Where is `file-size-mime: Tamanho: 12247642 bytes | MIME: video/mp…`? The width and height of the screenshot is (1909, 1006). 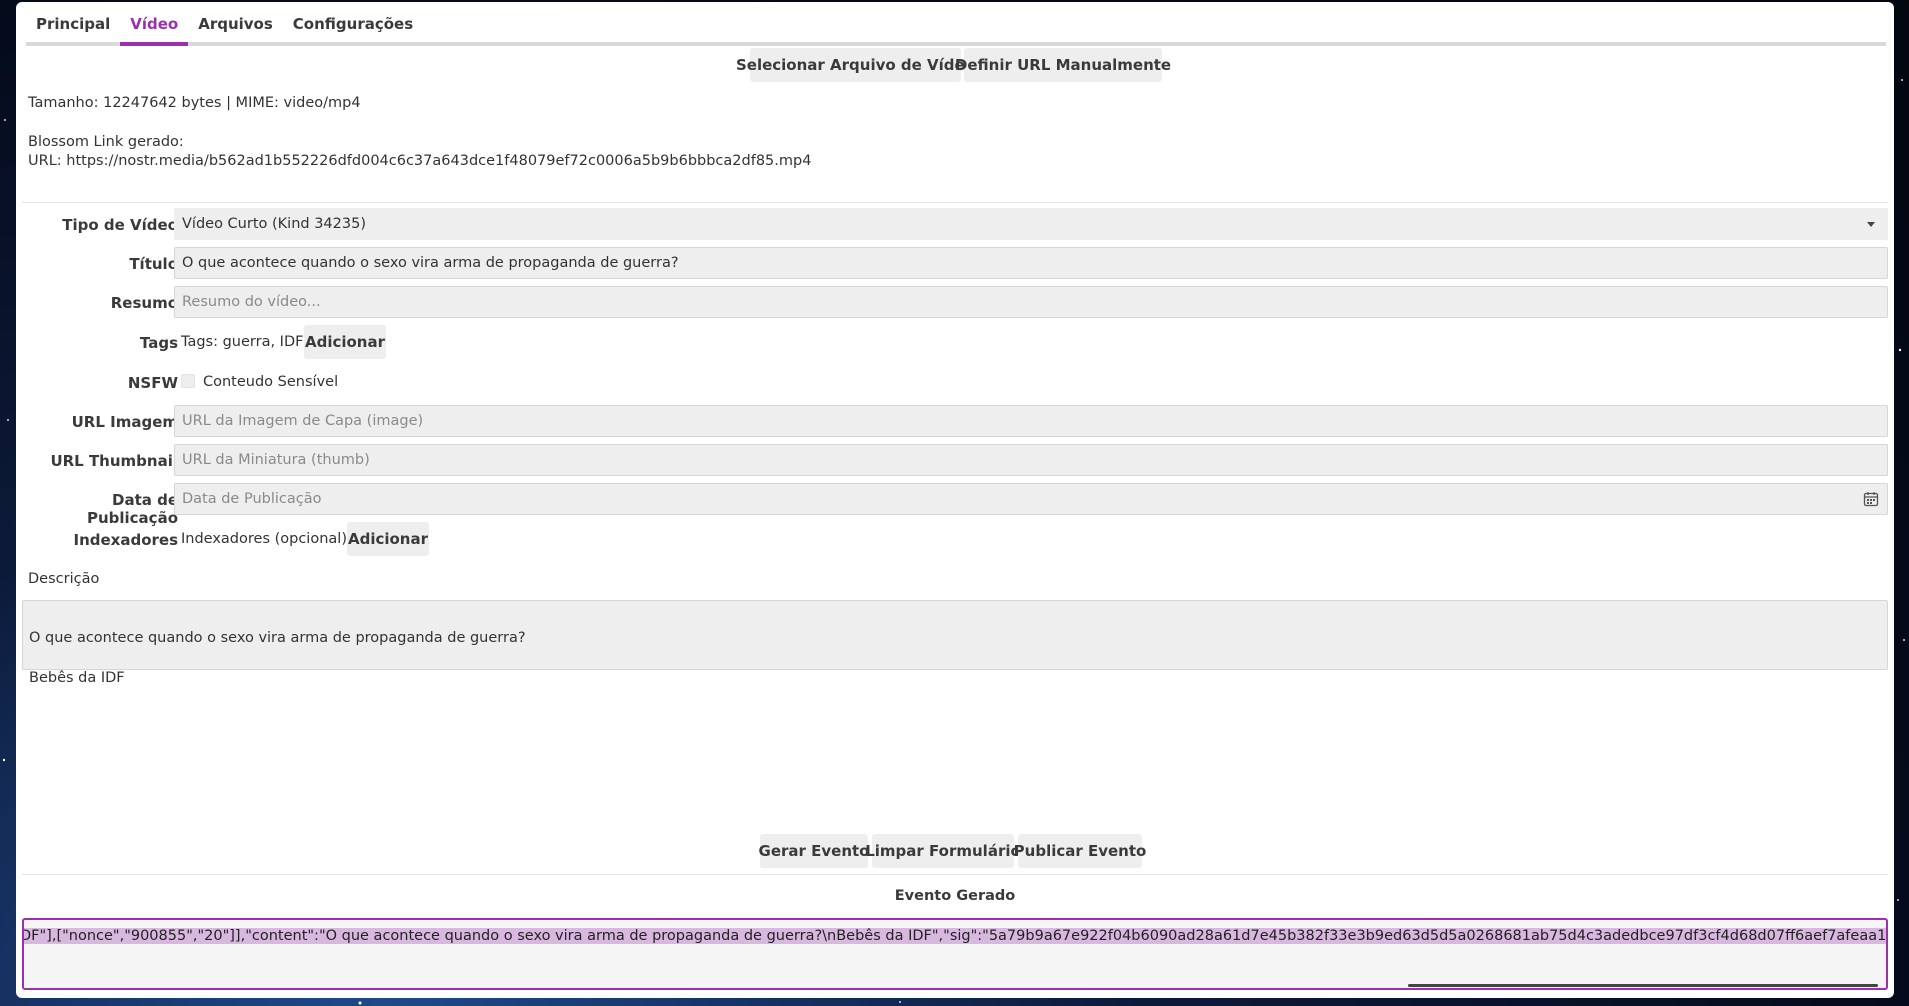 file-size-mime: Tamanho: 12247642 bytes | MIME: video/mp… is located at coordinates (194, 103).